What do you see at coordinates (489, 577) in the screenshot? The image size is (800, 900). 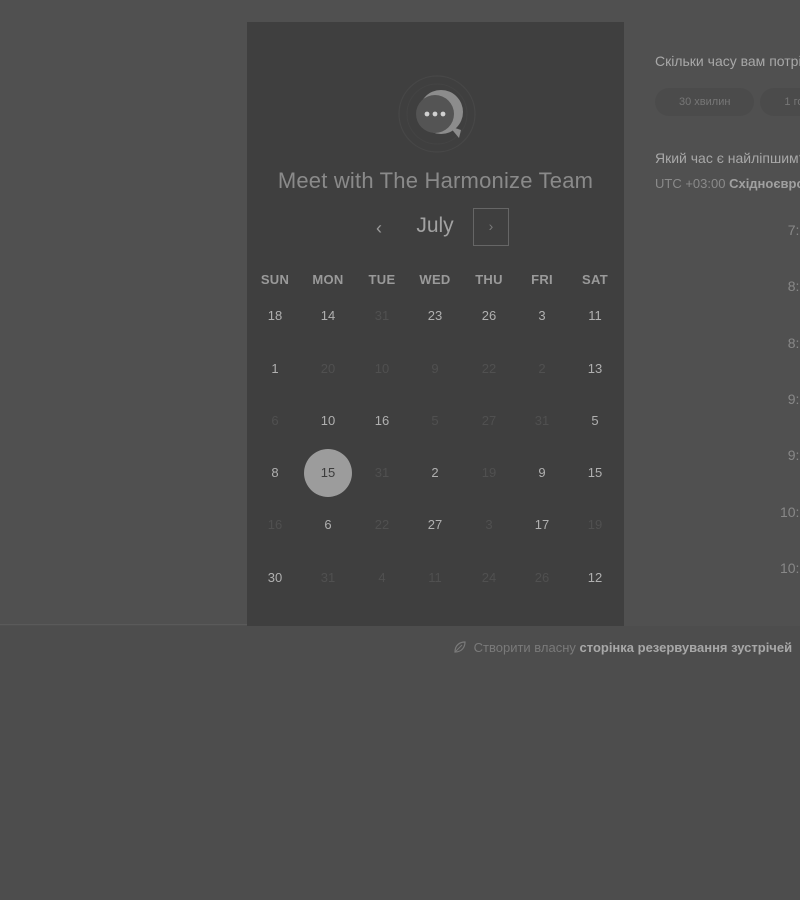 I see `calendar-day: 24` at bounding box center [489, 577].